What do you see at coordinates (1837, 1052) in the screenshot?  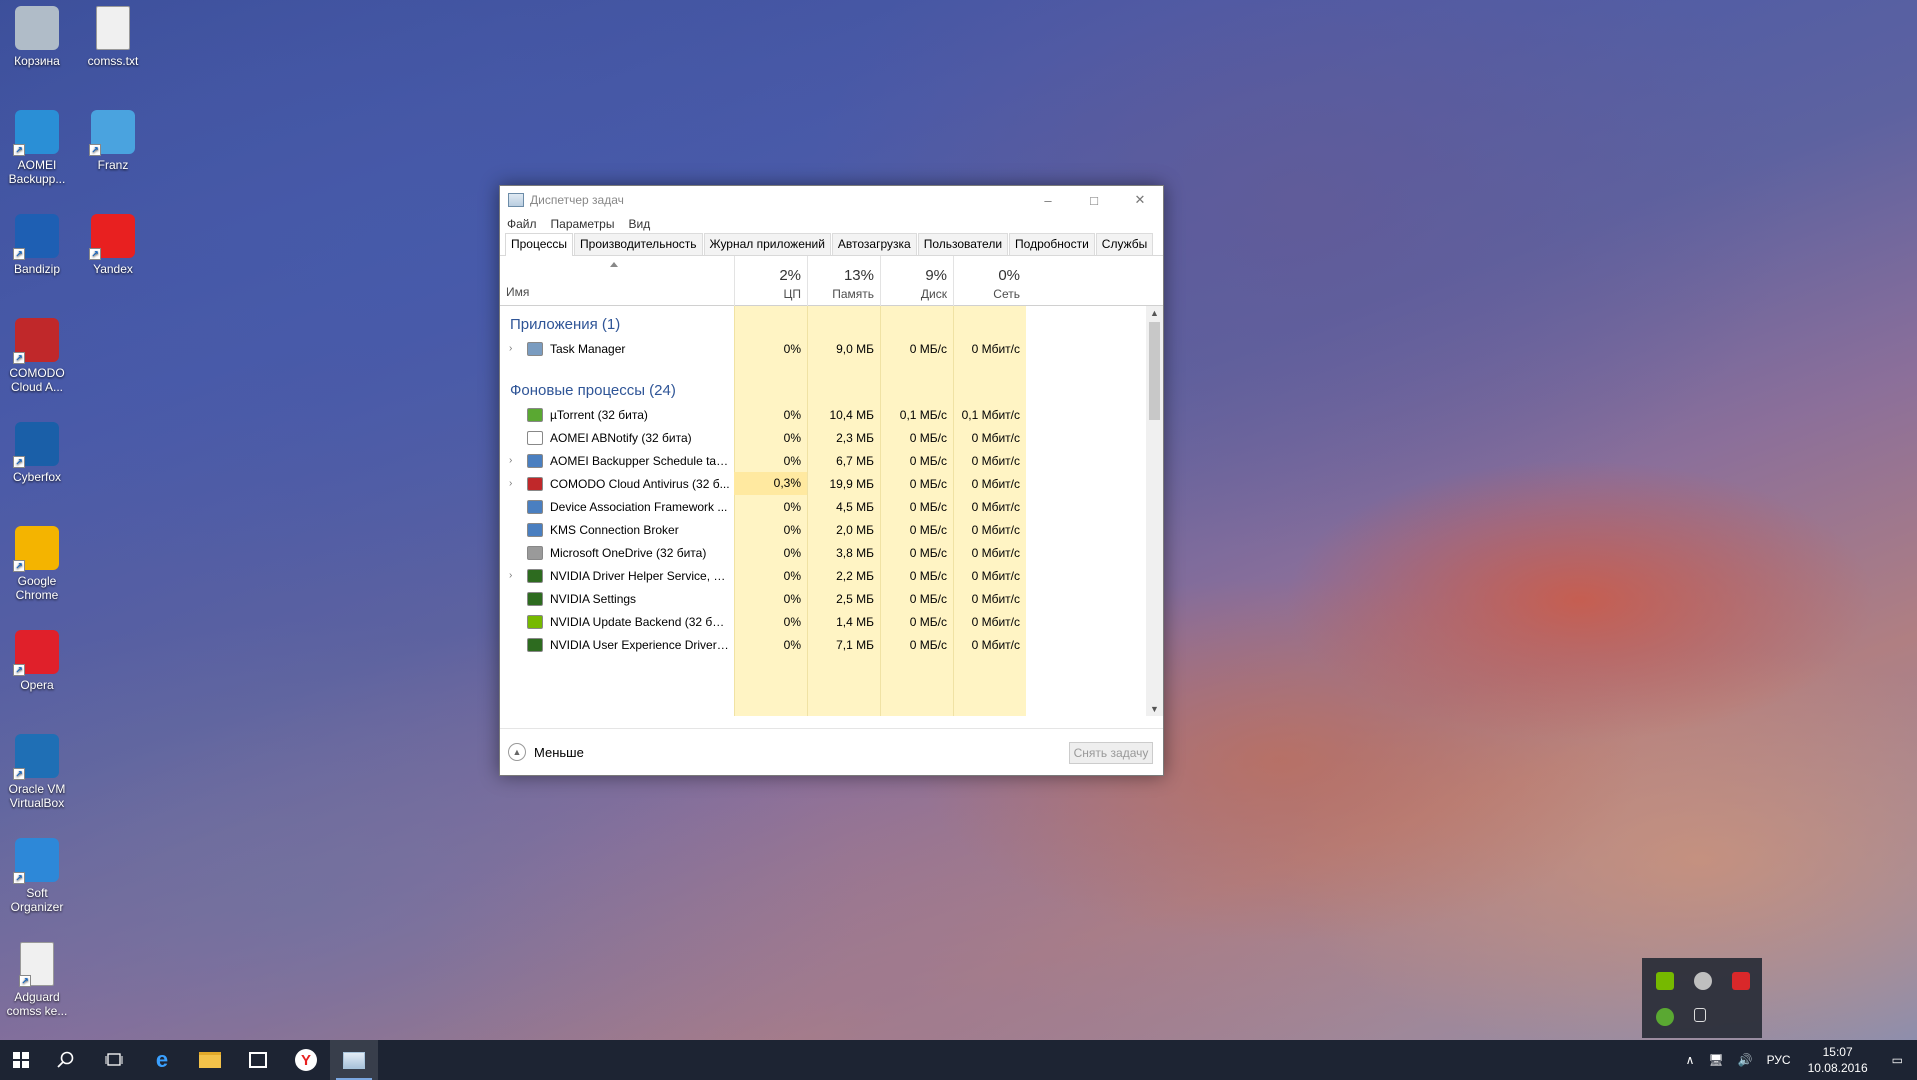 I see `clock-time: 15:07` at bounding box center [1837, 1052].